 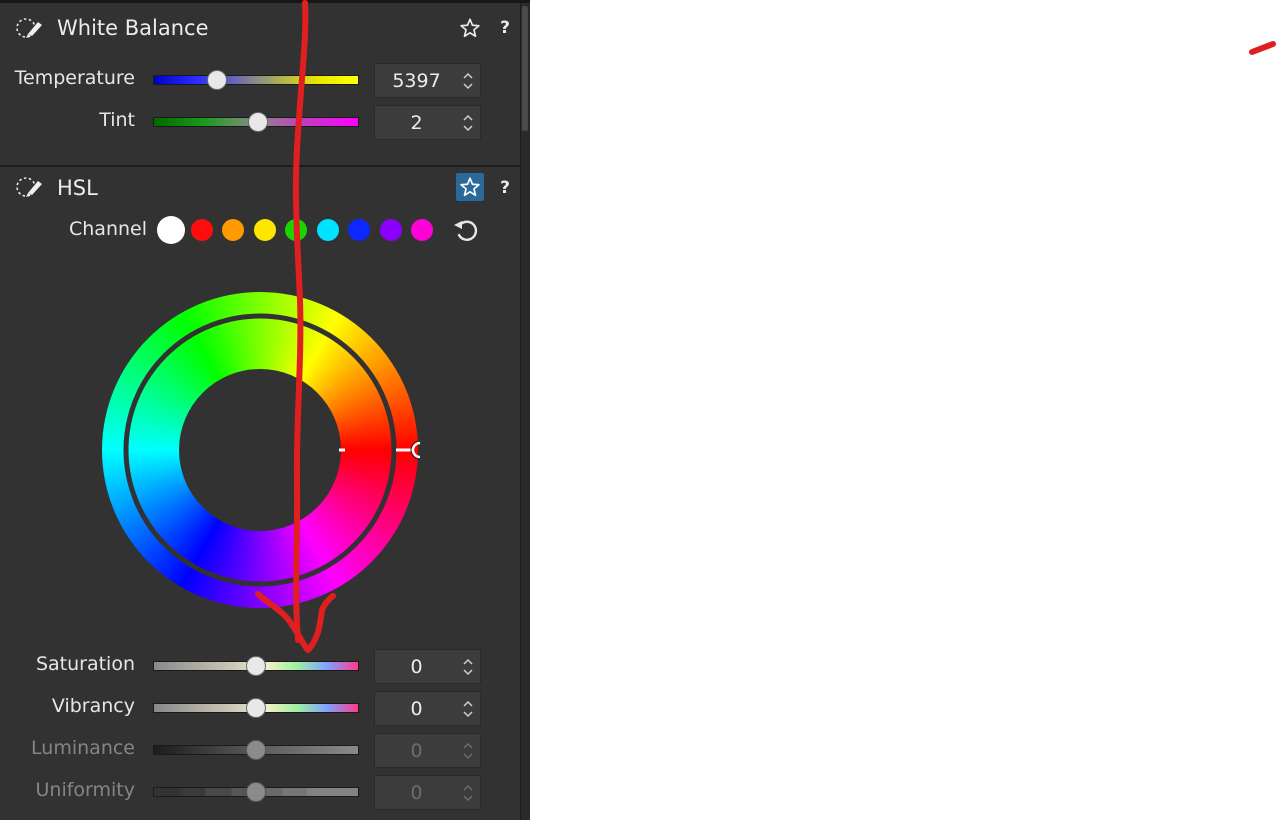 What do you see at coordinates (391, 230) in the screenshot?
I see `channel-swatch-purple` at bounding box center [391, 230].